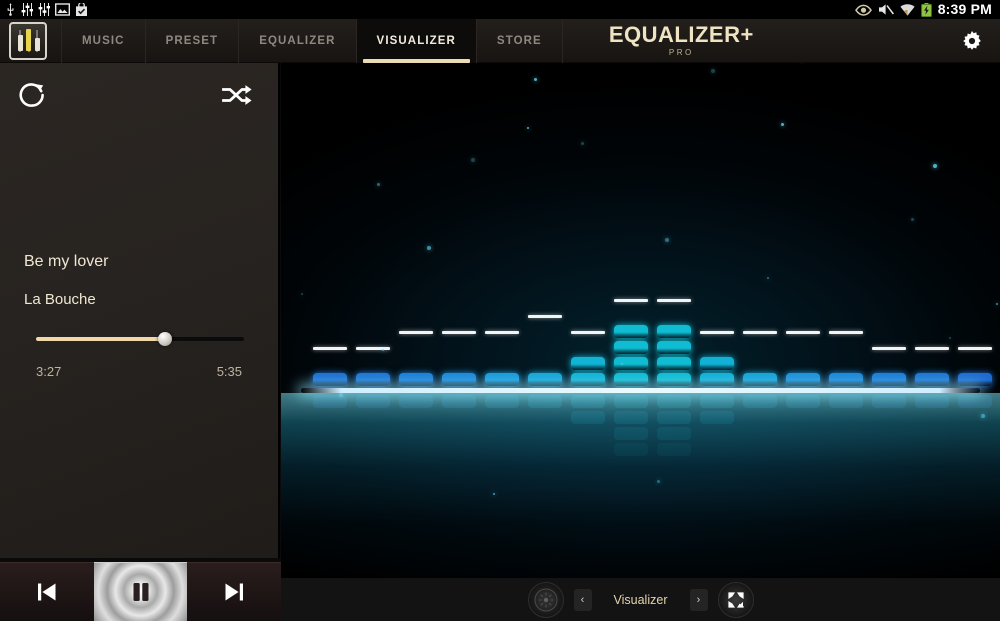 This screenshot has height=621, width=1000. I want to click on android-status-bar: 8:39 PM, so click(500, 9).